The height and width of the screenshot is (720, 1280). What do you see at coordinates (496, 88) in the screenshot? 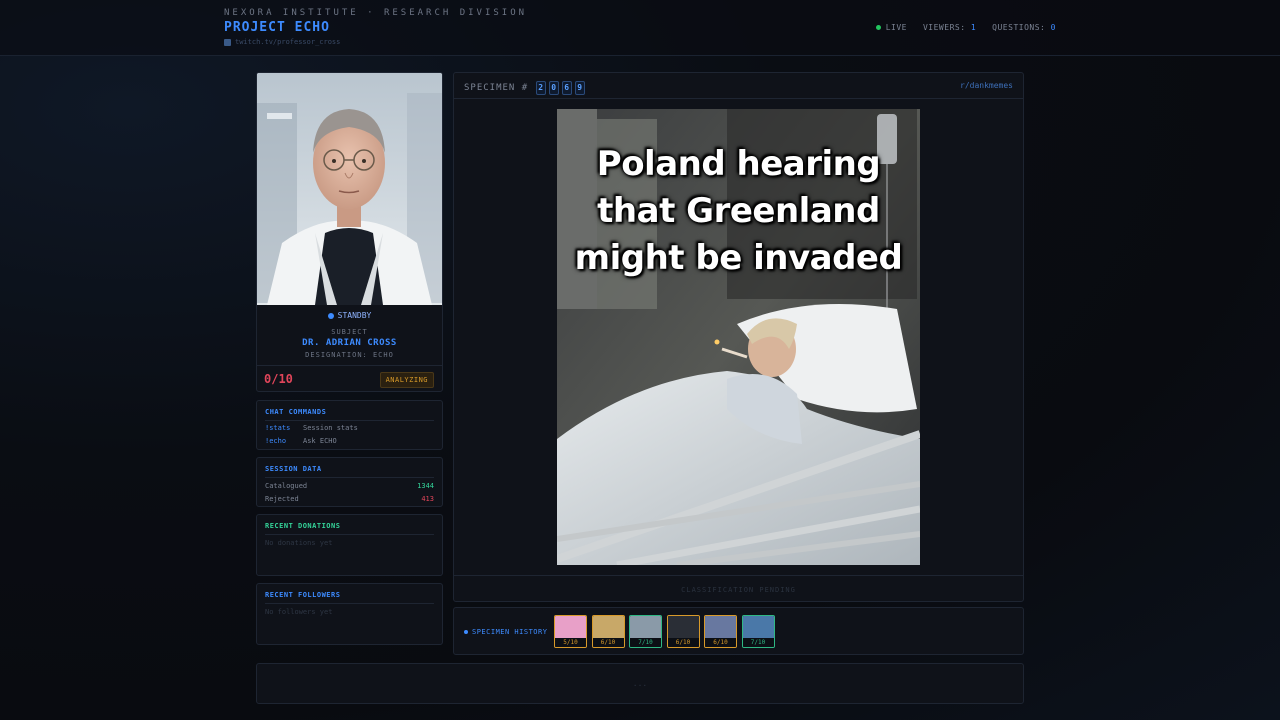
I see `specimen-label: SPECIMEN #` at bounding box center [496, 88].